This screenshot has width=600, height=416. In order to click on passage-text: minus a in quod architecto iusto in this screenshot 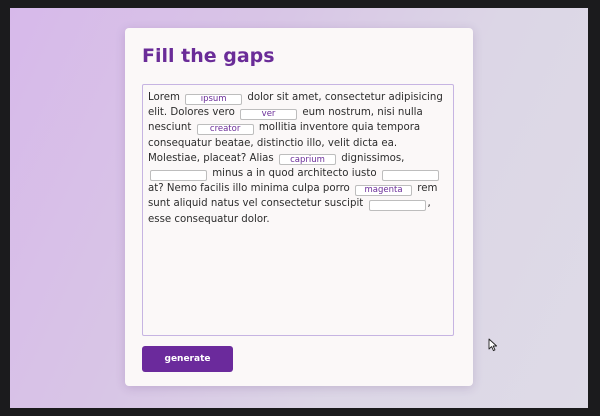, I will do `click(294, 174)`.